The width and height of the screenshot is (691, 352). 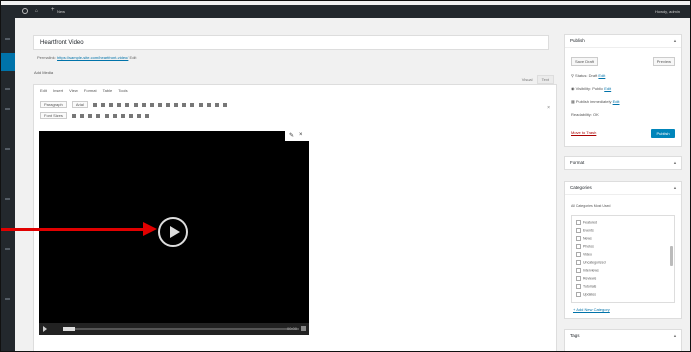 I want to click on schedule-row: ▦ Publish immediately Edit, so click(x=595, y=101).